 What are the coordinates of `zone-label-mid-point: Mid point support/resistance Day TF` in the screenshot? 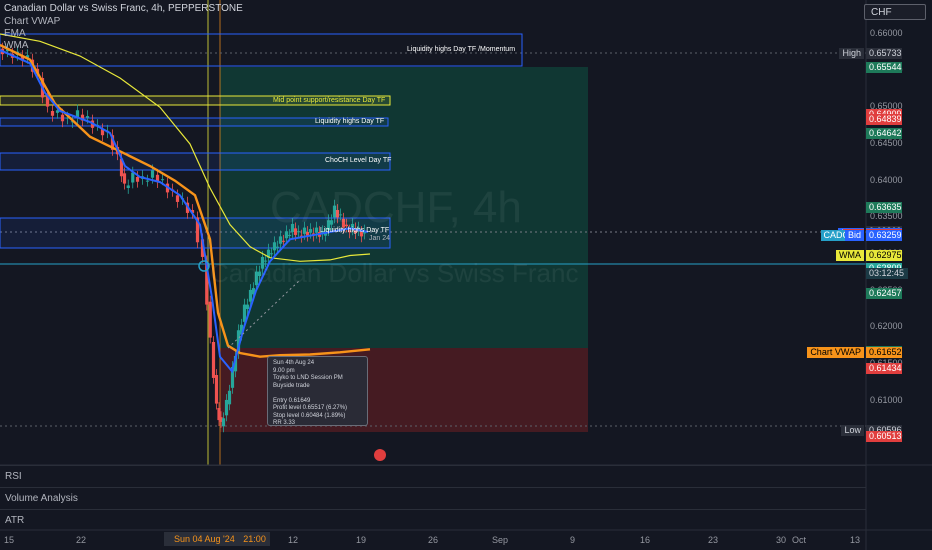 It's located at (329, 100).